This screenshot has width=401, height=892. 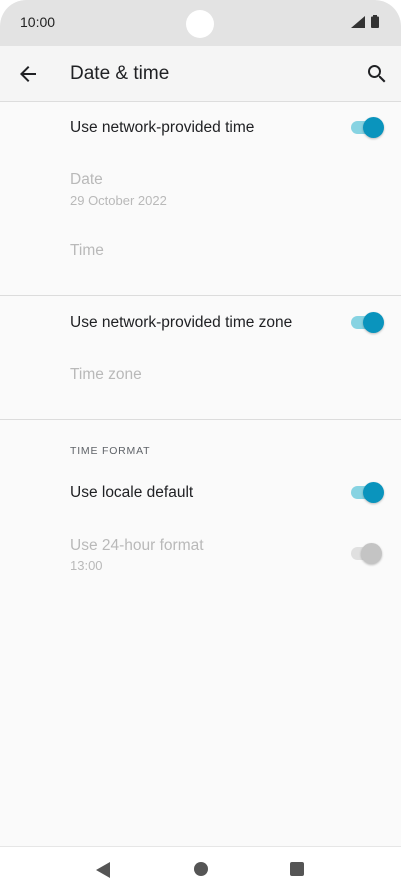 I want to click on setting-network-time-zone-label: Use network-provided time zone, so click(x=181, y=322).